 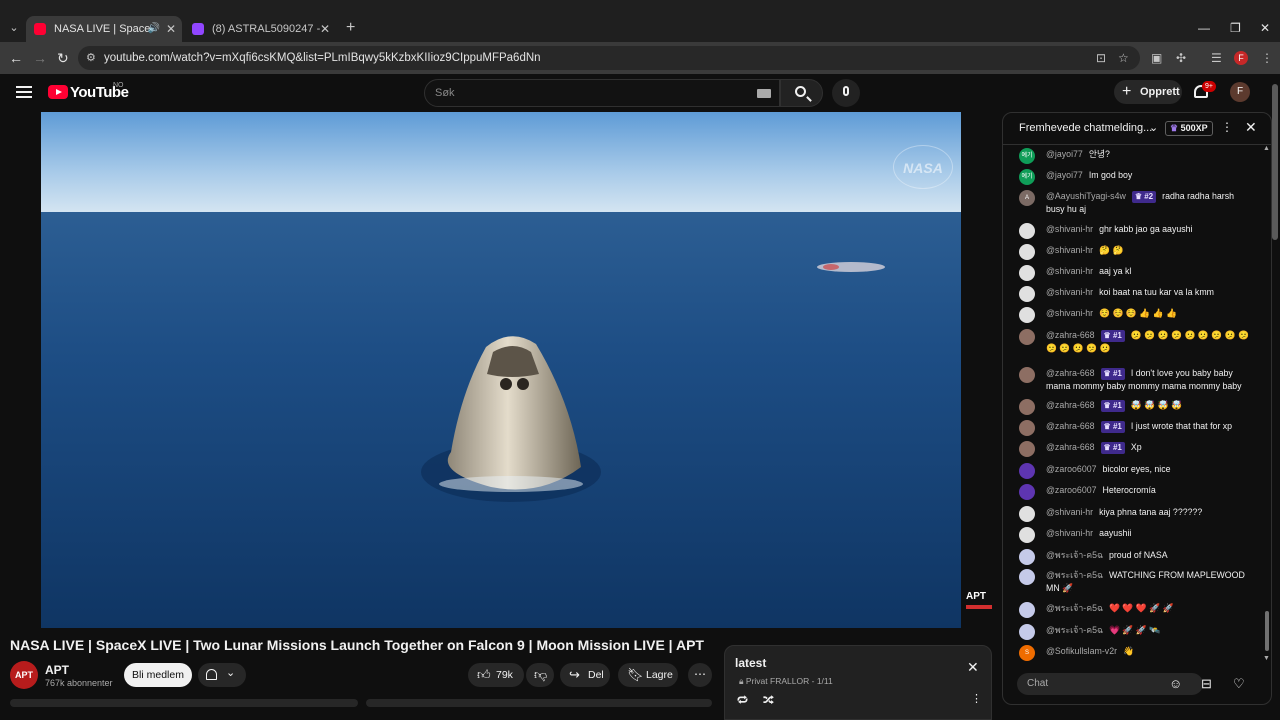 I want to click on chat-scrollbar: ▲ ▼, so click(x=1266, y=404).